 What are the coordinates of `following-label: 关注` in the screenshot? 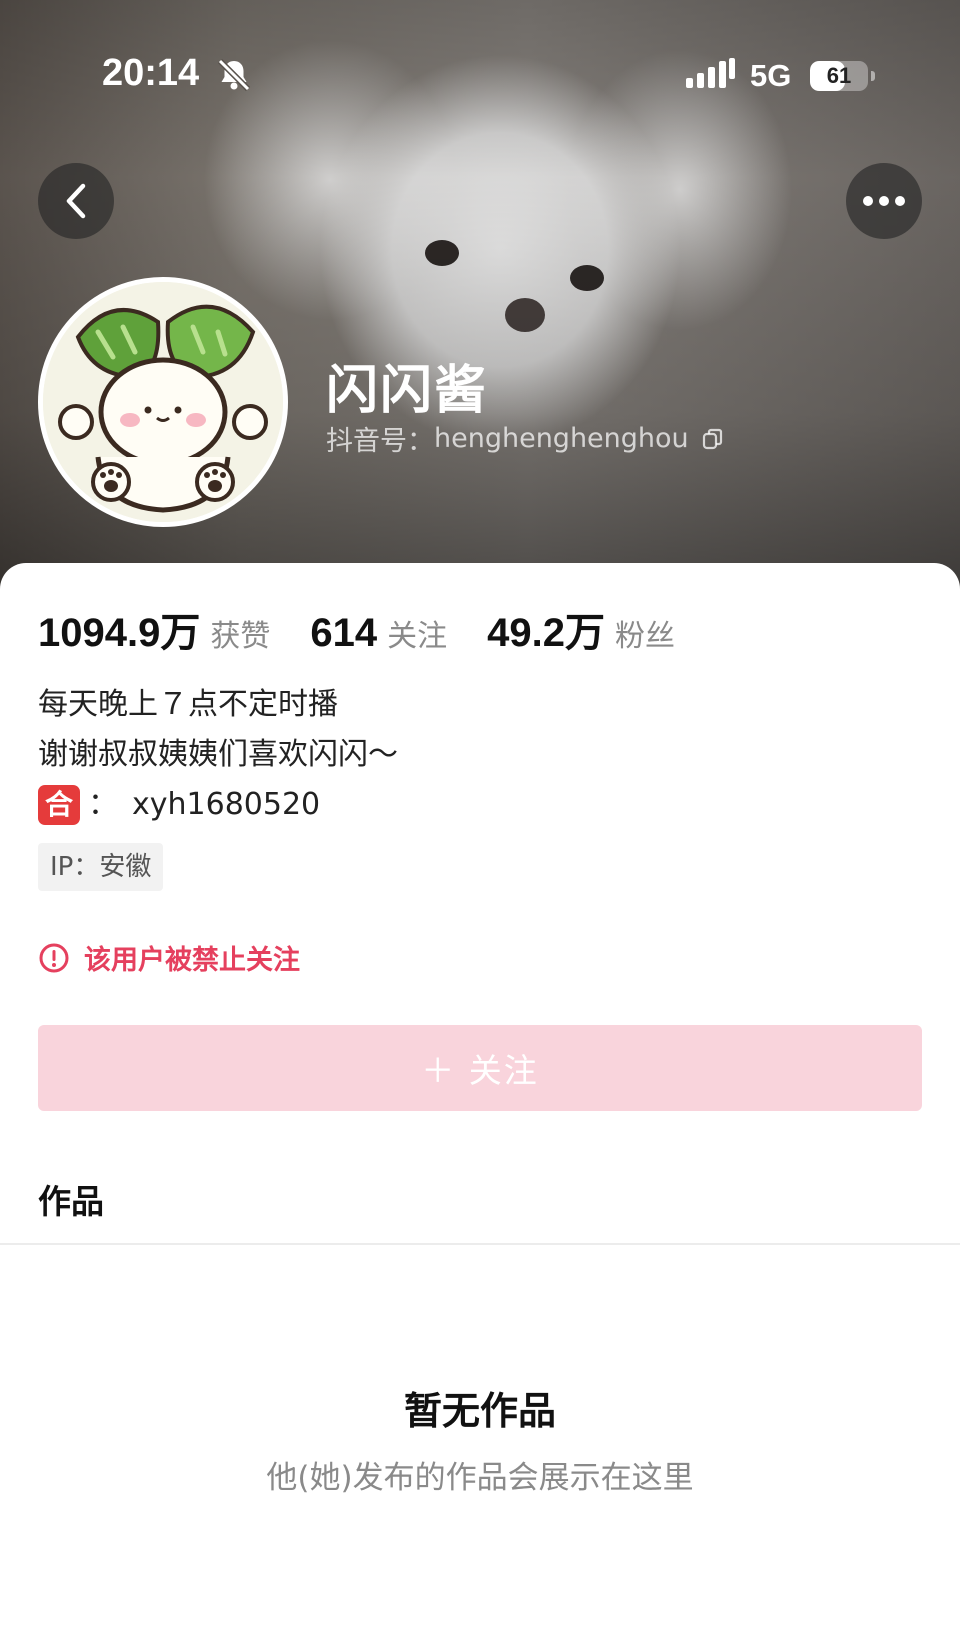 It's located at (417, 633).